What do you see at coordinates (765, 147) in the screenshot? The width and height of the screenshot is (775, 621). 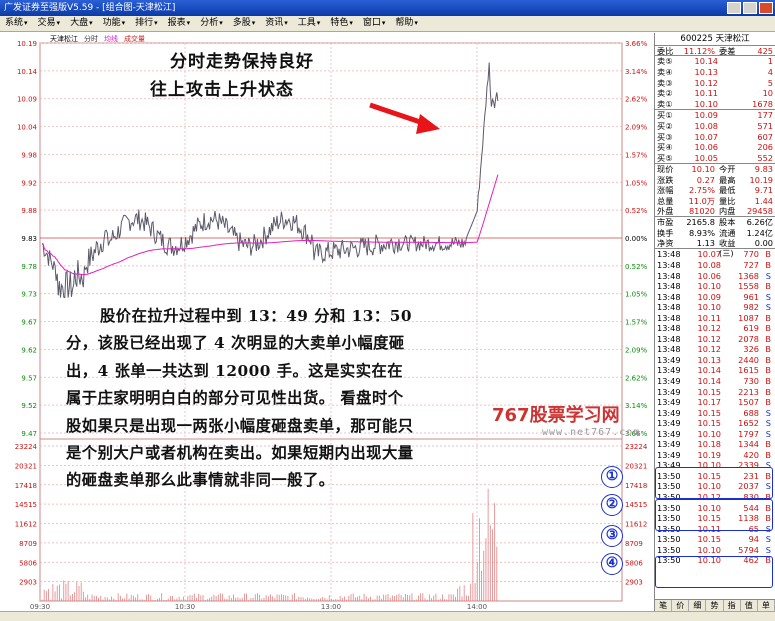 I see `bid-volume: 206` at bounding box center [765, 147].